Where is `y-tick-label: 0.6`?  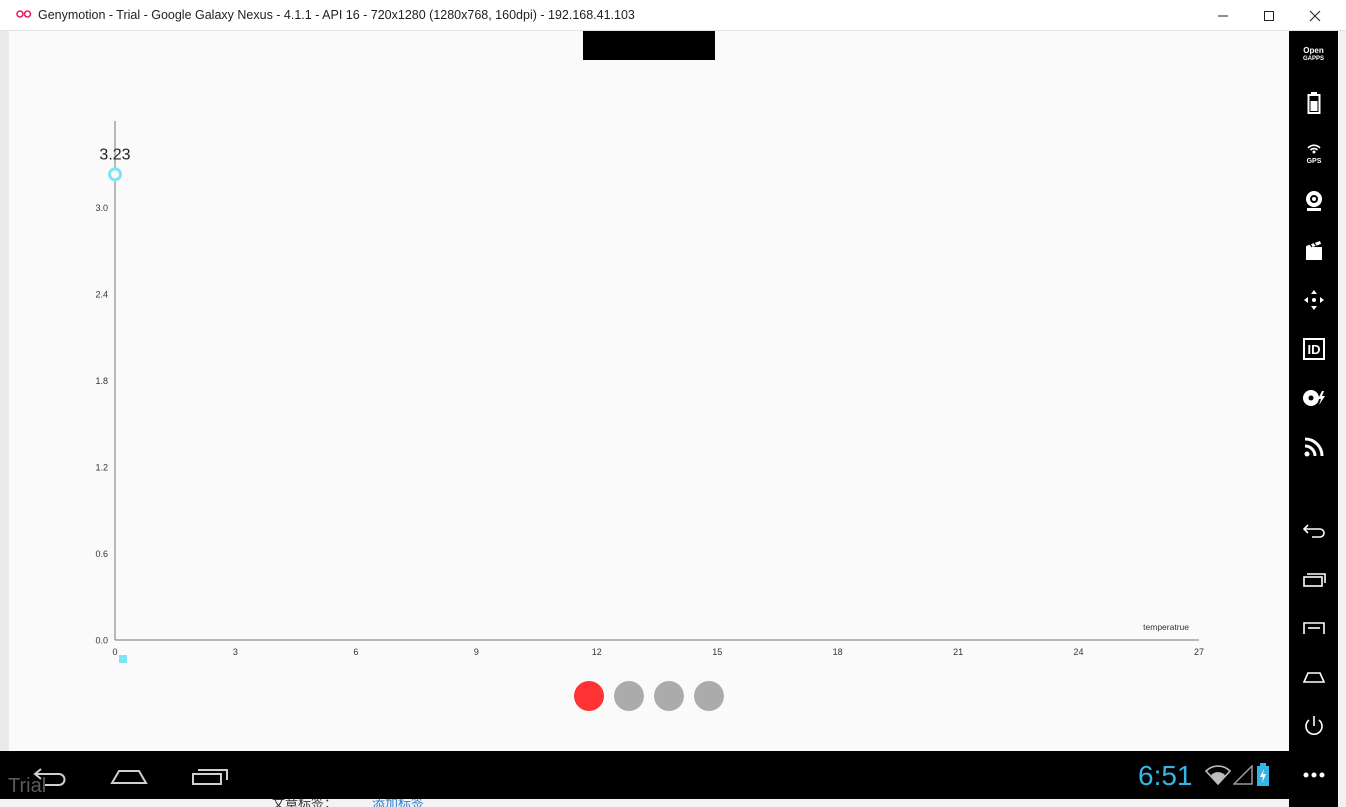
y-tick-label: 0.6 is located at coordinates (101, 554).